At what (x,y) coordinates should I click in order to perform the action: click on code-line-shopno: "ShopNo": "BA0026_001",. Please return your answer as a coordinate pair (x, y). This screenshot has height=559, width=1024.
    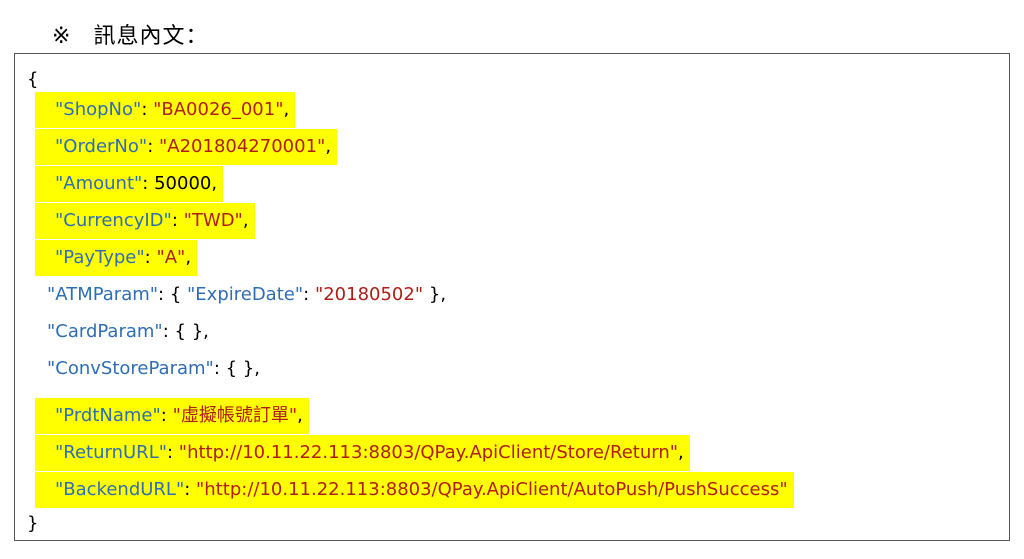
    Looking at the image, I should click on (161, 110).